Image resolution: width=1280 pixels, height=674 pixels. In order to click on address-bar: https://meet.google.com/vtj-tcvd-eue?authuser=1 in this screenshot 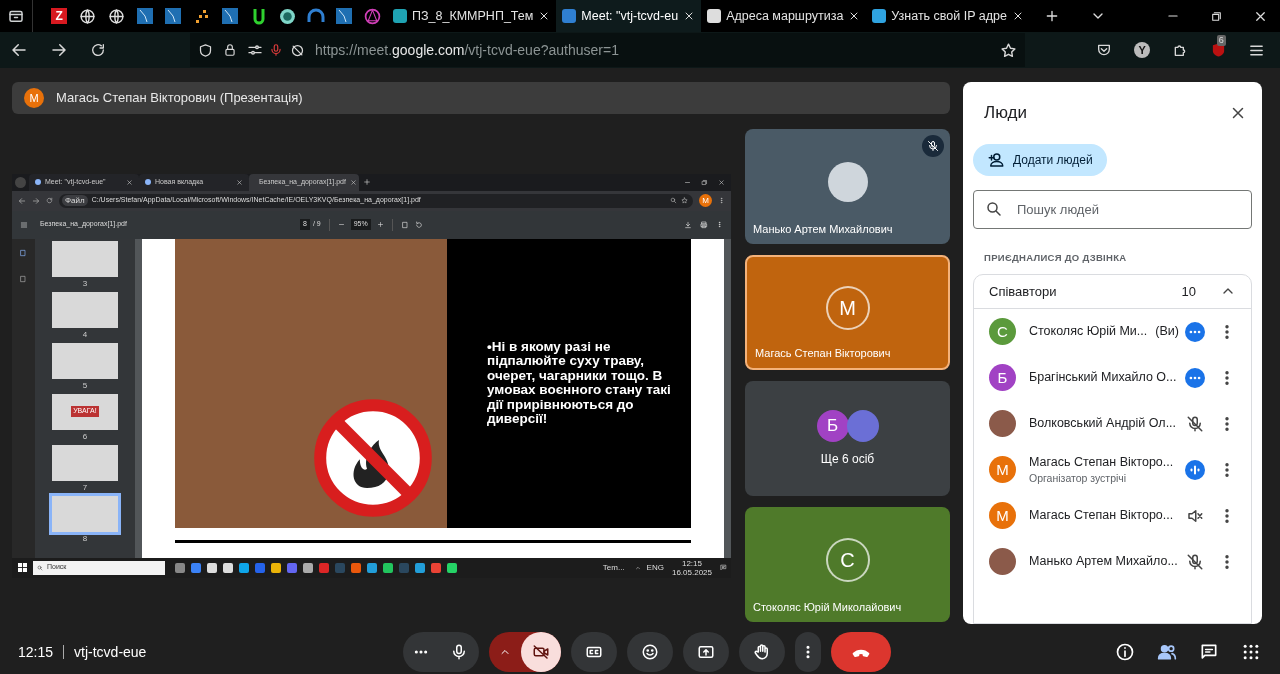, I will do `click(607, 50)`.